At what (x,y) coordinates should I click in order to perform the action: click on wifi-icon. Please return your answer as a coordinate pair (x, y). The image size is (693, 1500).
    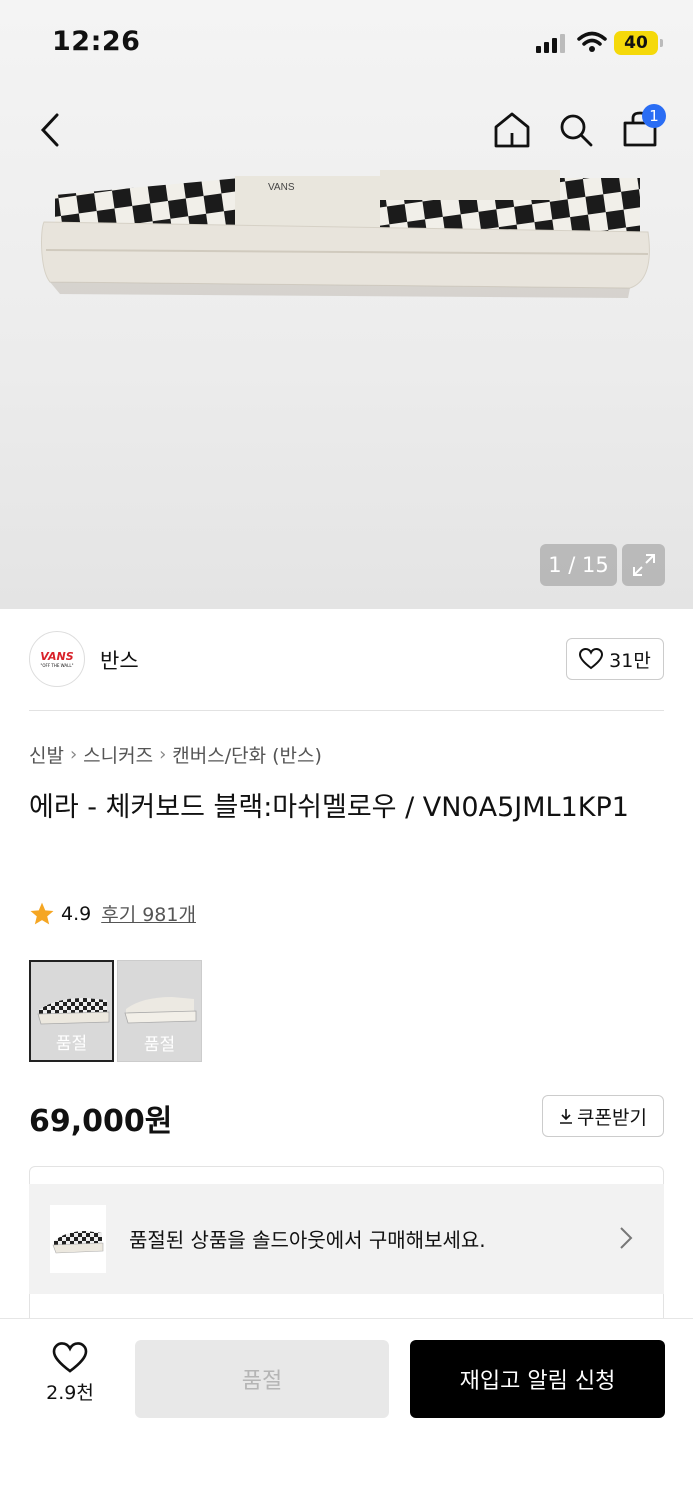
    Looking at the image, I should click on (592, 41).